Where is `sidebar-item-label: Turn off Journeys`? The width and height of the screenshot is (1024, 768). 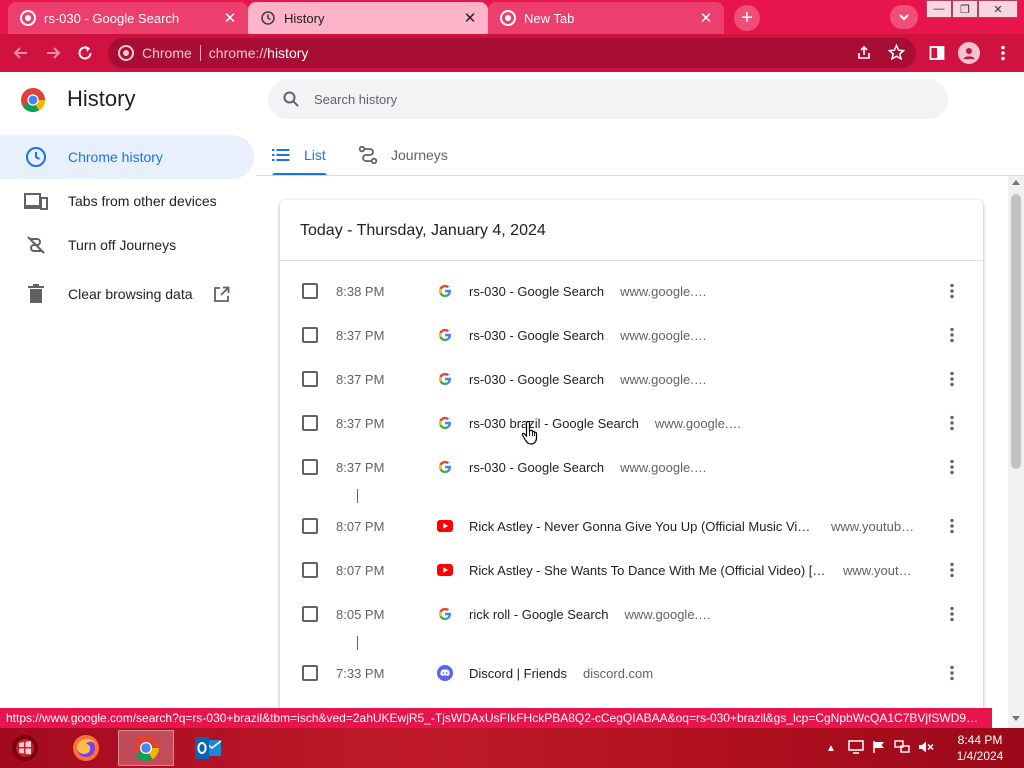
sidebar-item-label: Turn off Journeys is located at coordinates (122, 245).